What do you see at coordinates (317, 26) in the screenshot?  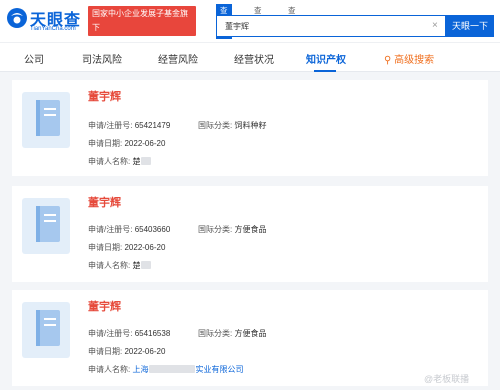 I see `search-input` at bounding box center [317, 26].